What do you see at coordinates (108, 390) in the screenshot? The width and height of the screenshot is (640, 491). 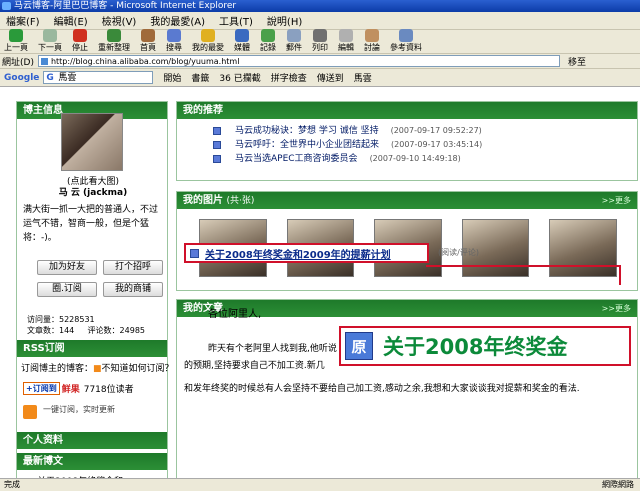 I see `reader-count: 7718位读者` at bounding box center [108, 390].